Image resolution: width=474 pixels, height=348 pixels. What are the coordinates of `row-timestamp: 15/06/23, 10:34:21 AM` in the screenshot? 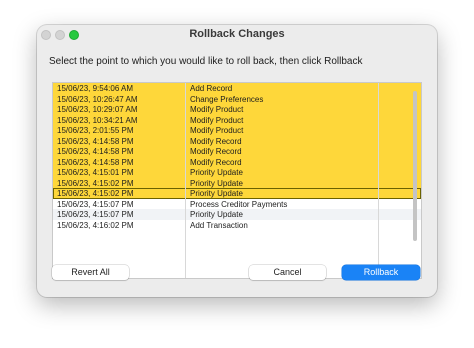 It's located at (97, 120).